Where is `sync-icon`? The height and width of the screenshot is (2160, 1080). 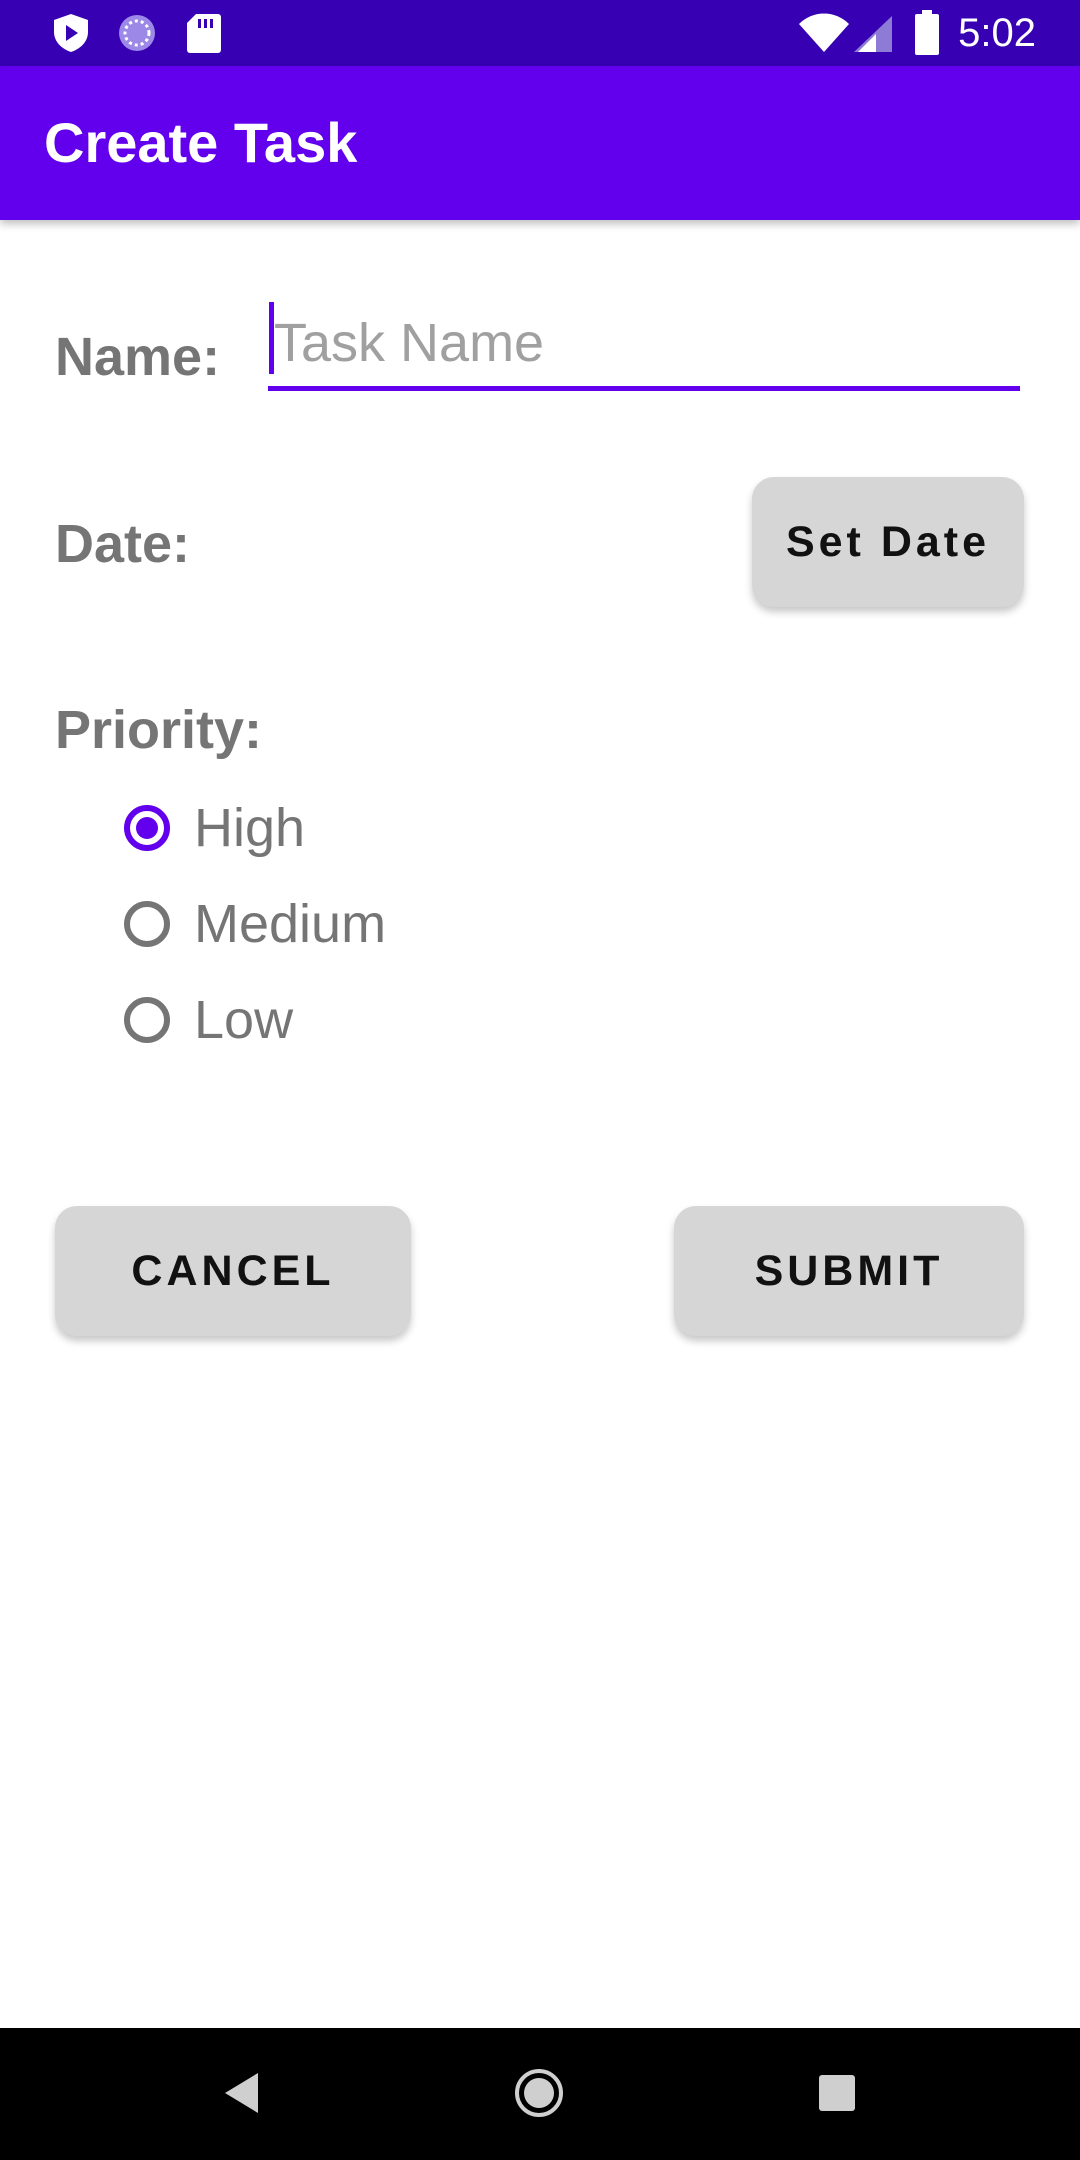
sync-icon is located at coordinates (137, 33).